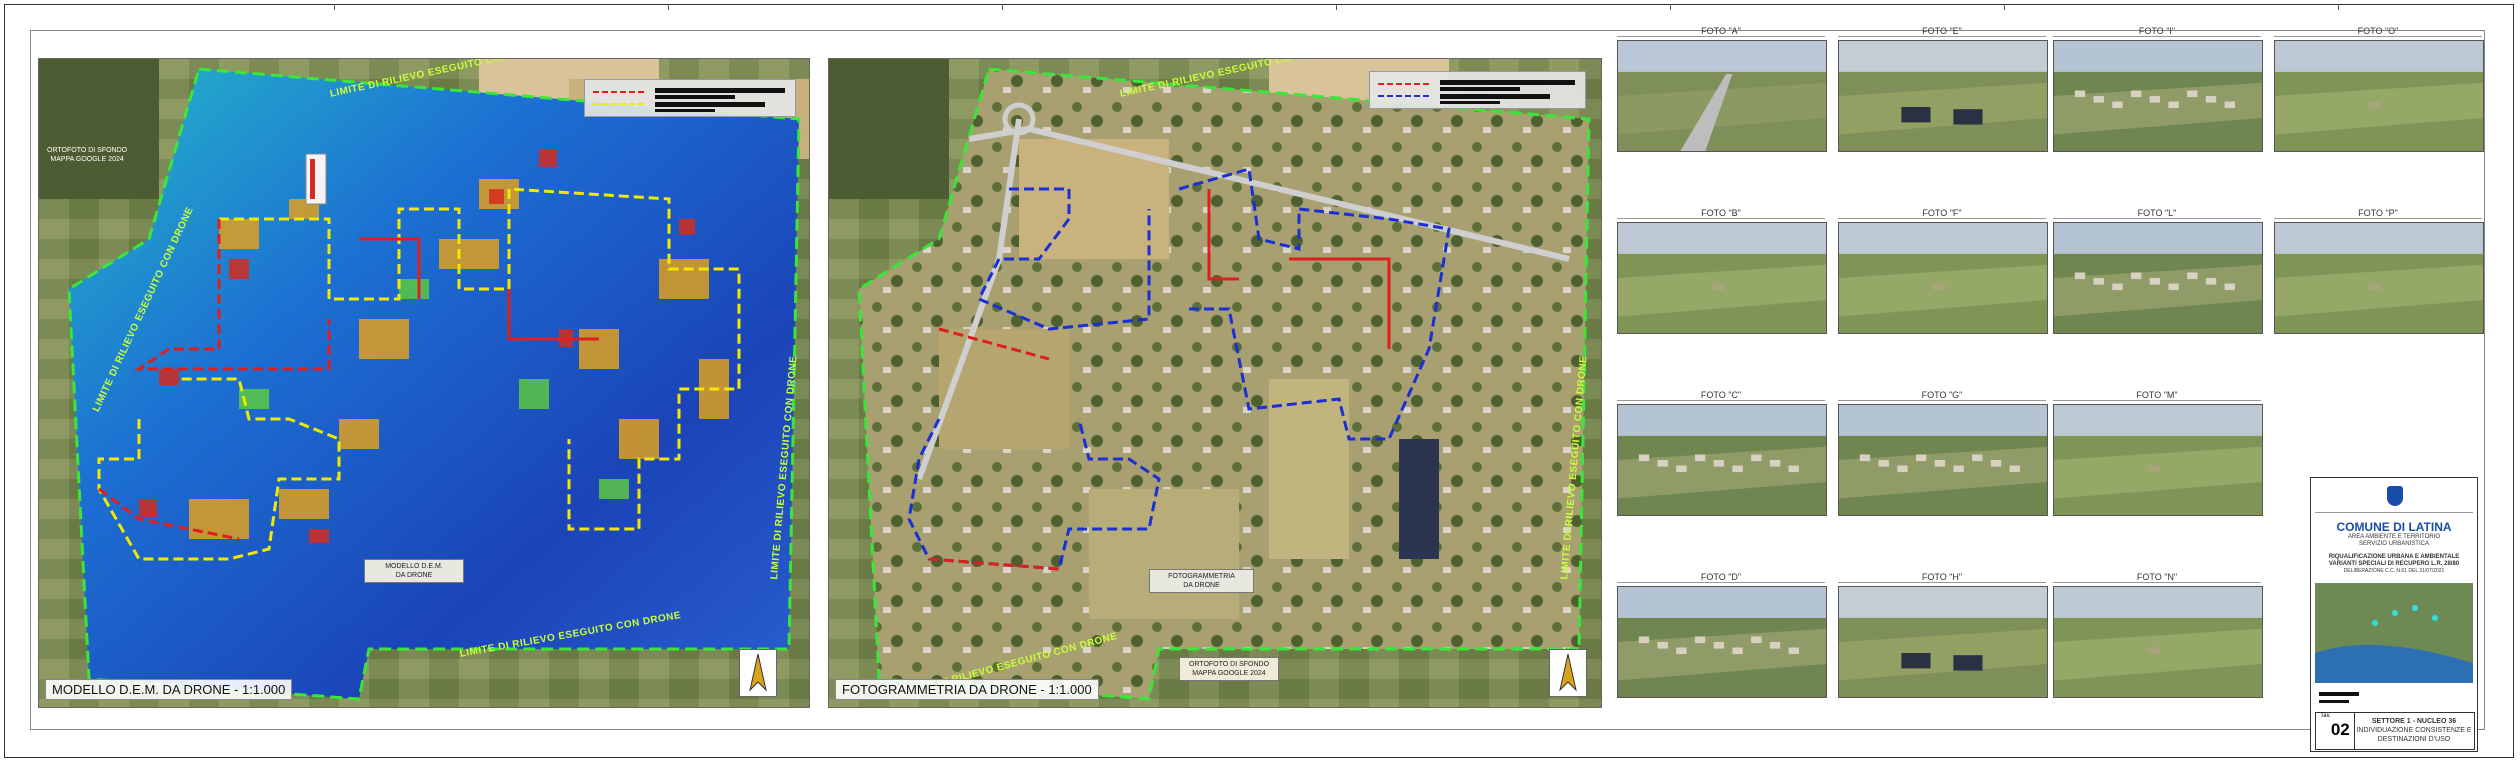  What do you see at coordinates (2414, 721) in the screenshot?
I see `sheet-title-line-1: SETTORE 1 - NUCLEO 36` at bounding box center [2414, 721].